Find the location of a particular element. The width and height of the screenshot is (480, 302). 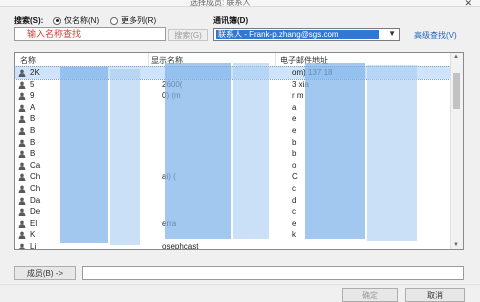

address-book-selected: 联系人 - Frank-p.zhang@sgs.com is located at coordinates (297, 34).